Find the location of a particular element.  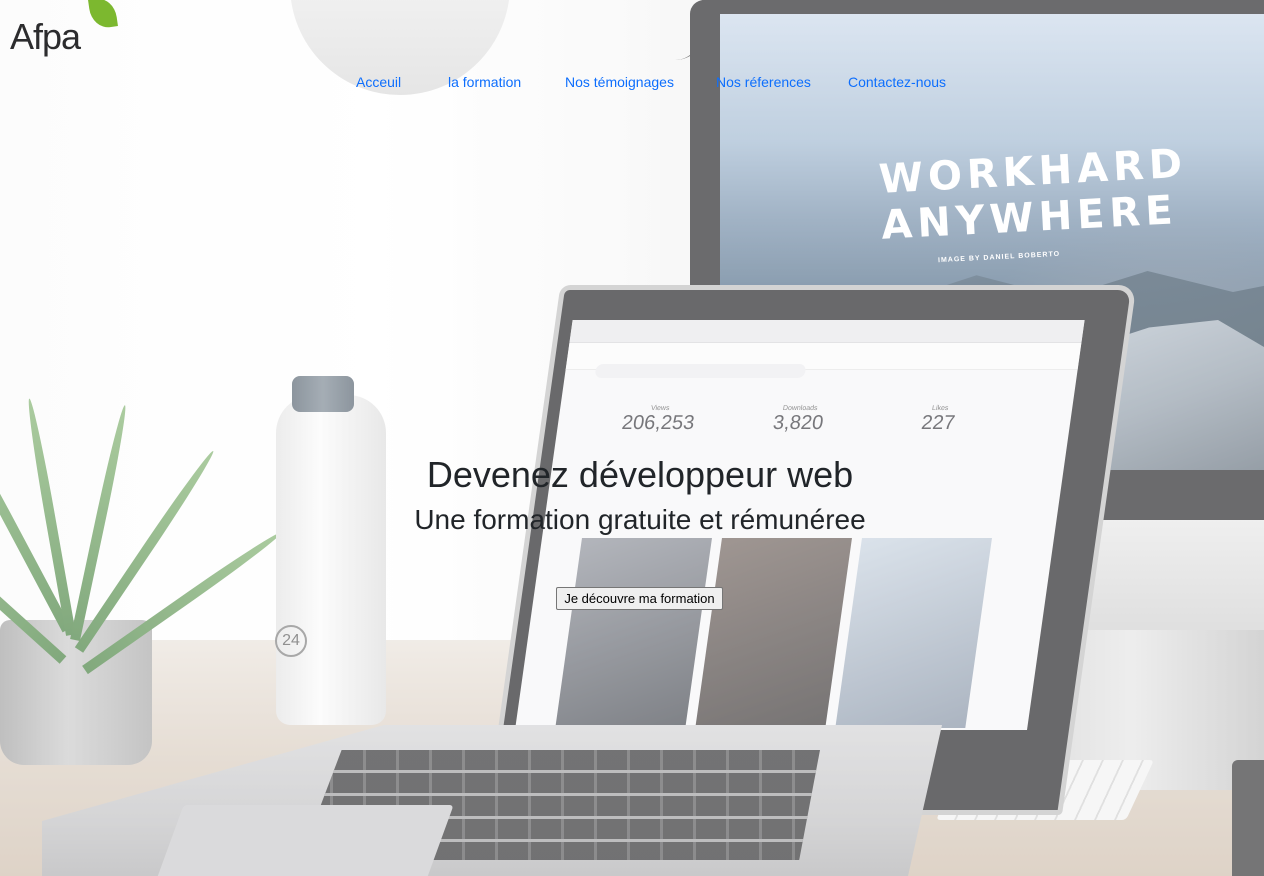

nav-link-formation: la formation is located at coordinates (484, 82).